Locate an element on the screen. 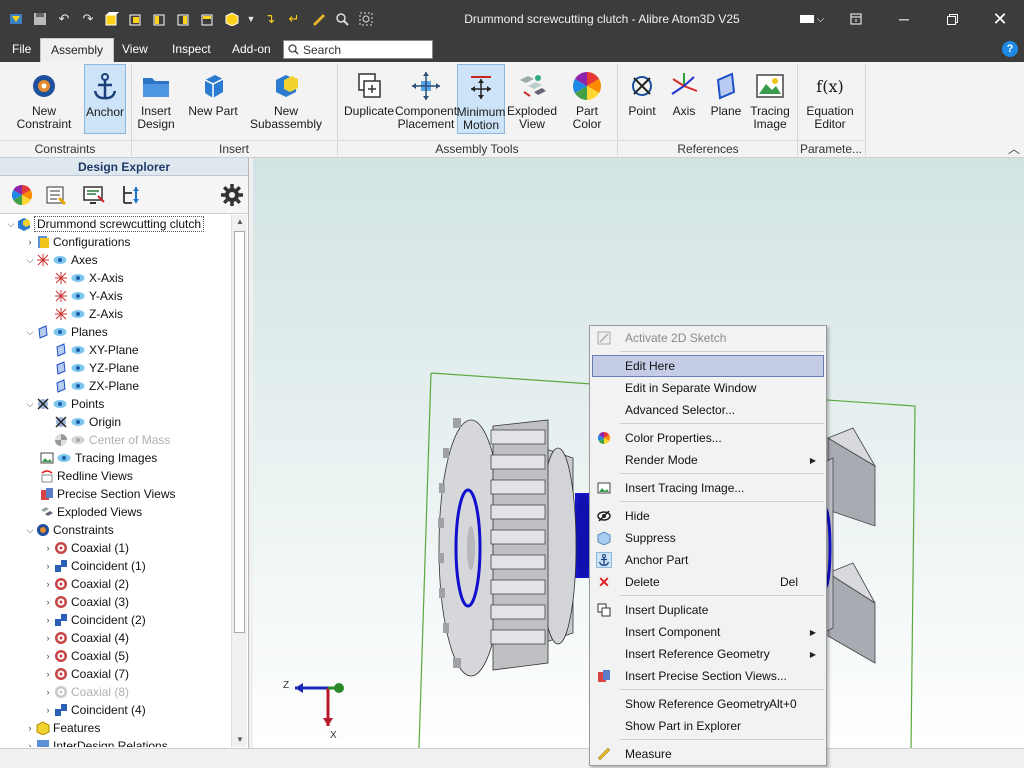  tree-item-z-axis: Z-Axis is located at coordinates (88, 314).